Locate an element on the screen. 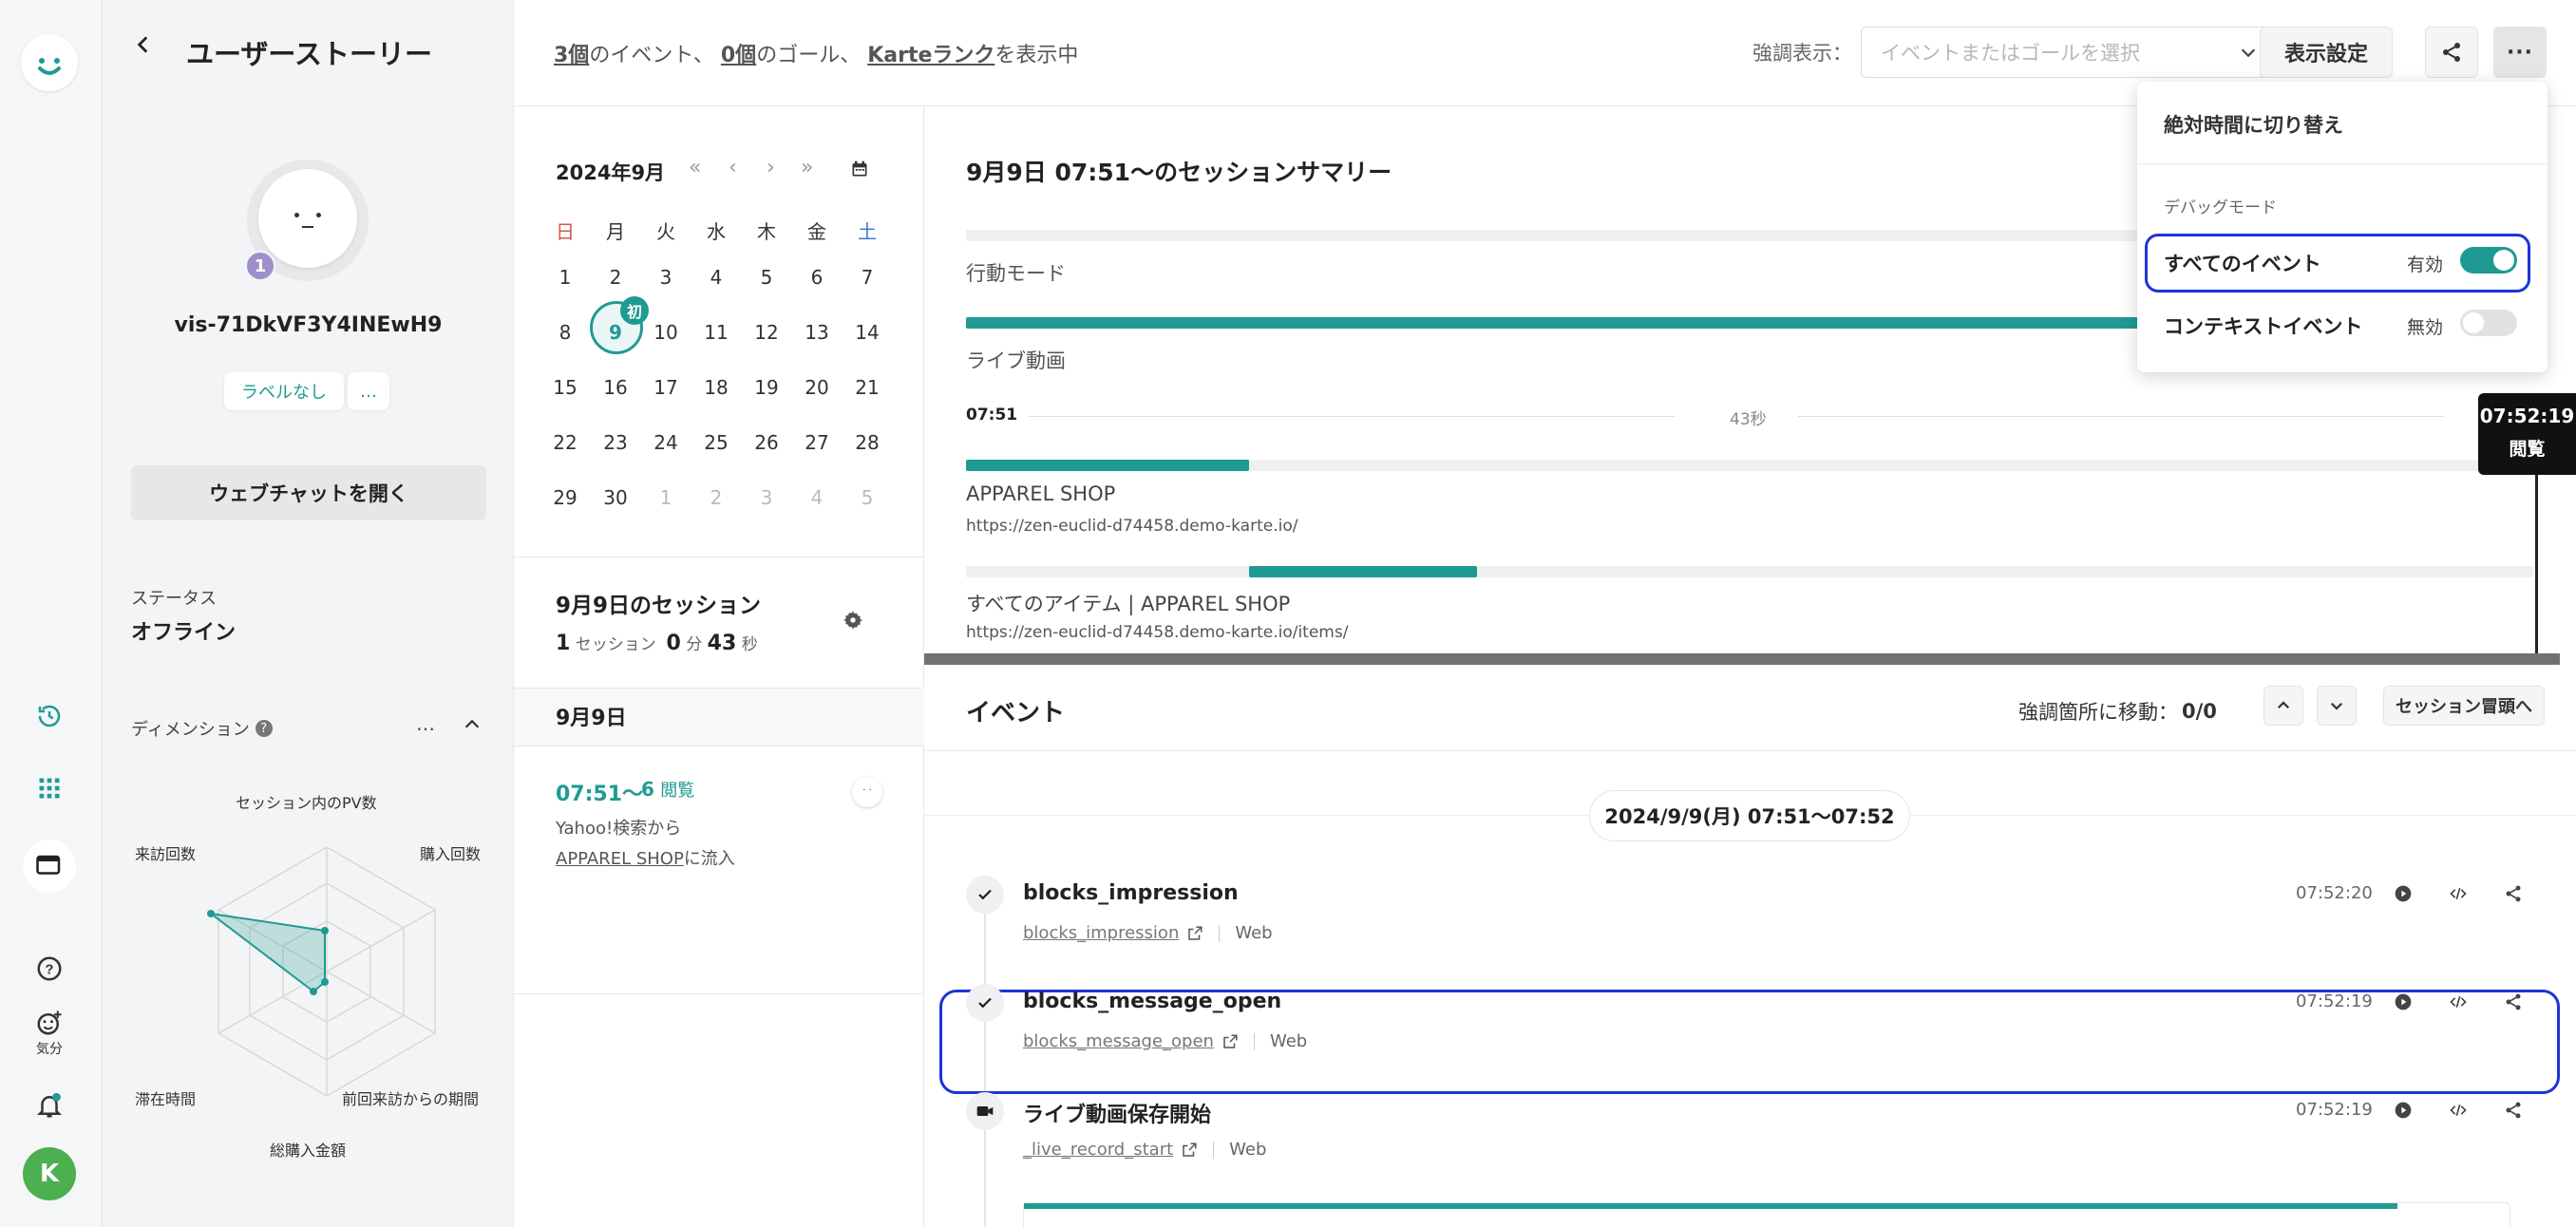 The image size is (2576, 1227). chevron-up-icon is located at coordinates (472, 726).